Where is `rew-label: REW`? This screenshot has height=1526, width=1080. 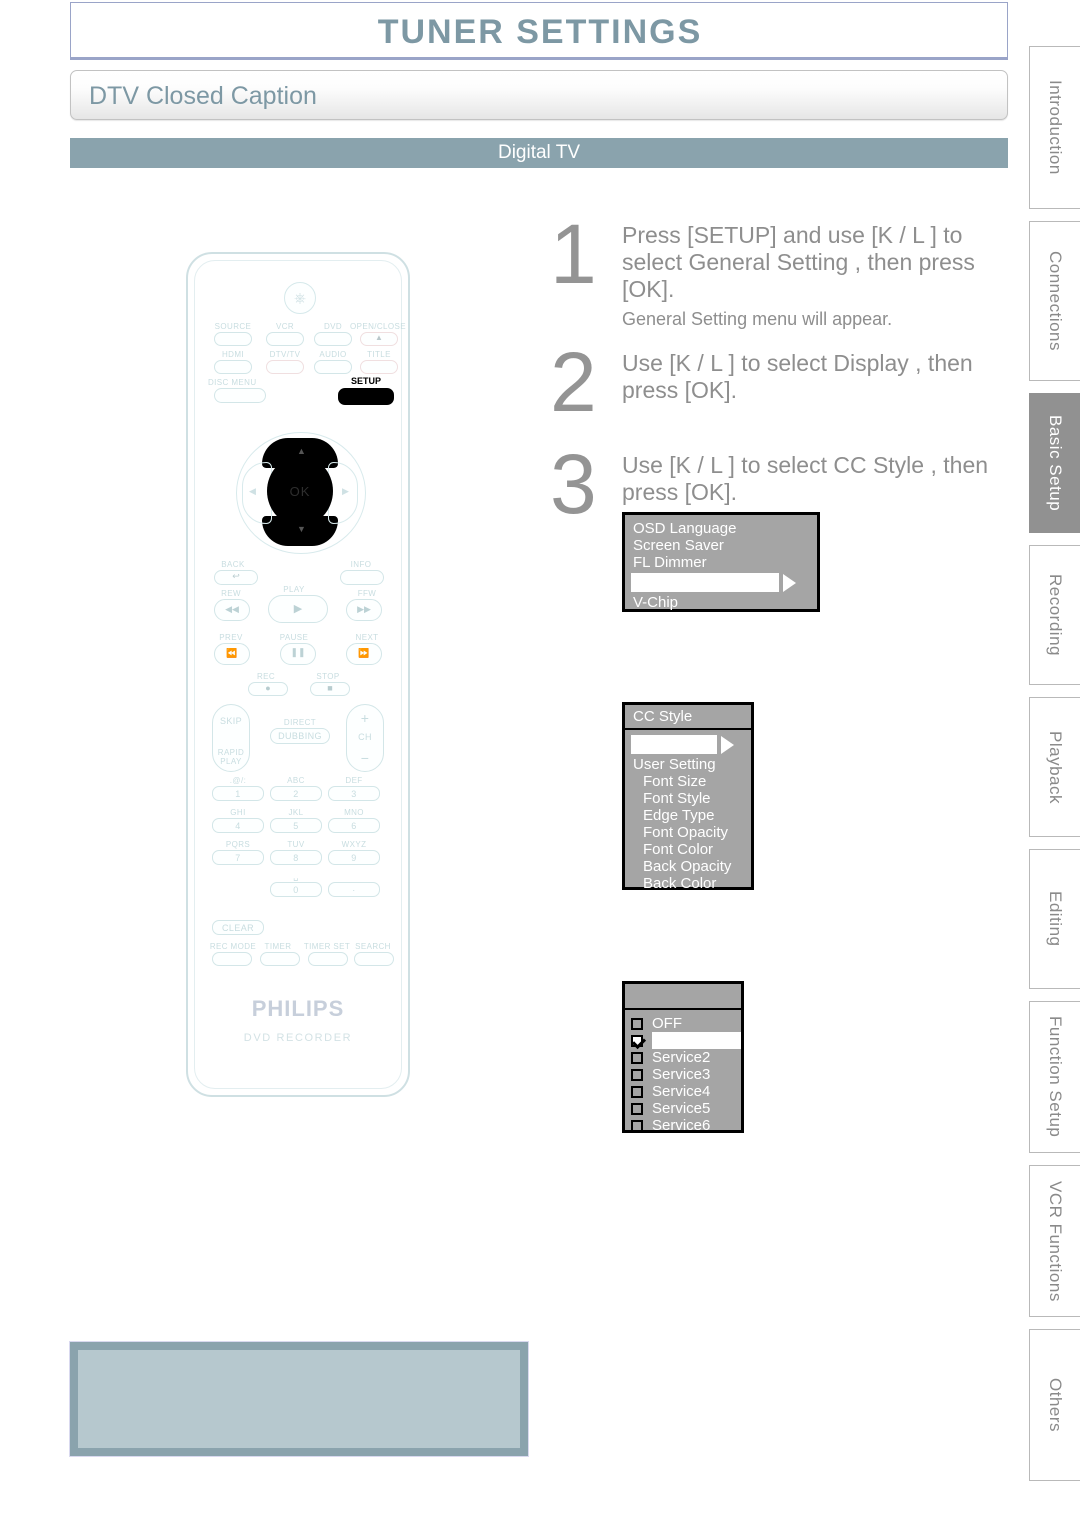 rew-label: REW is located at coordinates (231, 593).